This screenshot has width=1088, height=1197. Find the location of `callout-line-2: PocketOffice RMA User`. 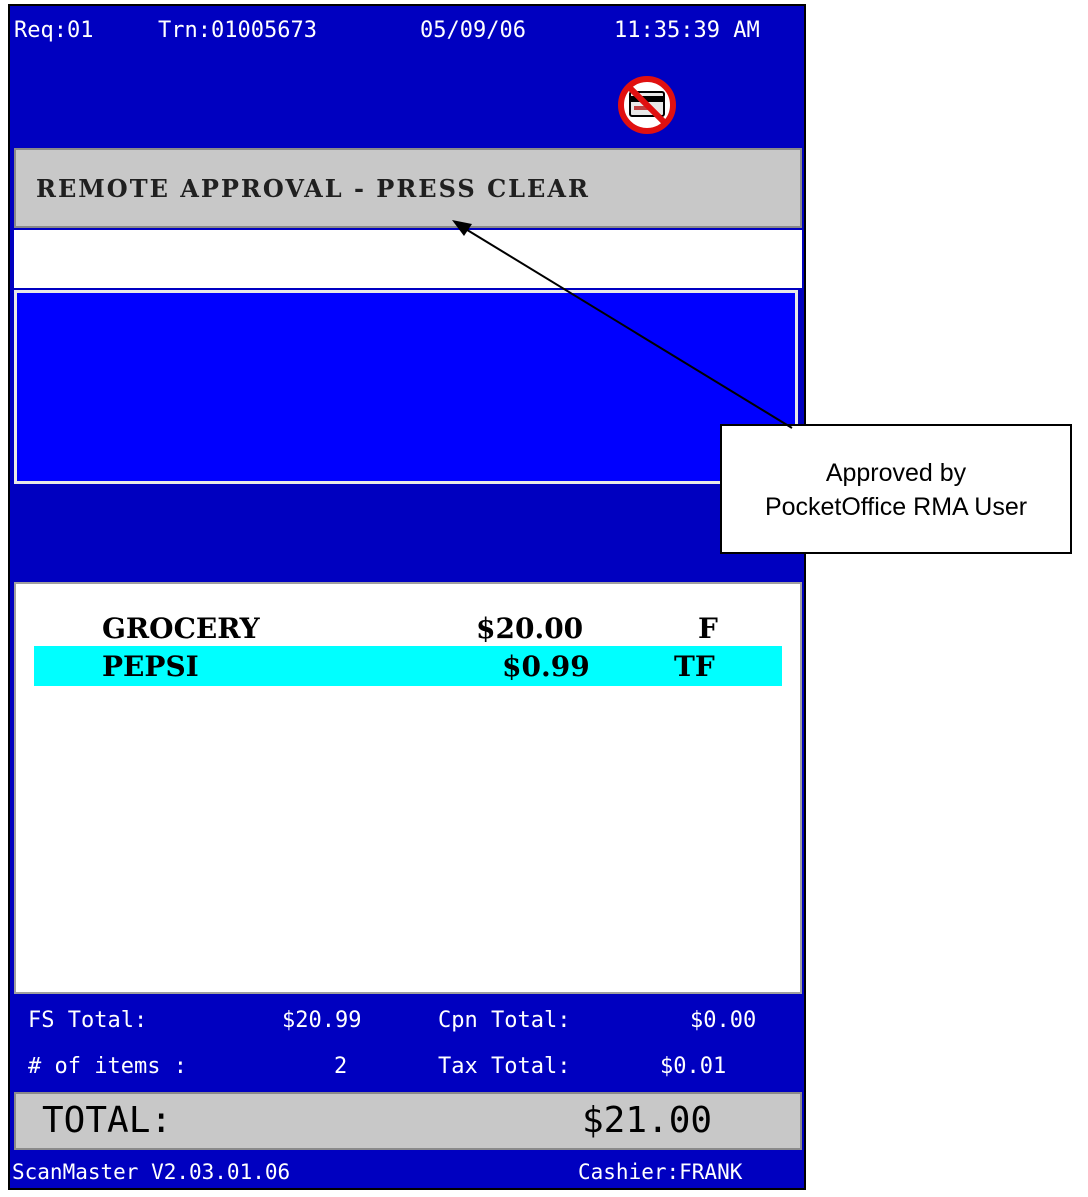

callout-line-2: PocketOffice RMA User is located at coordinates (896, 507).